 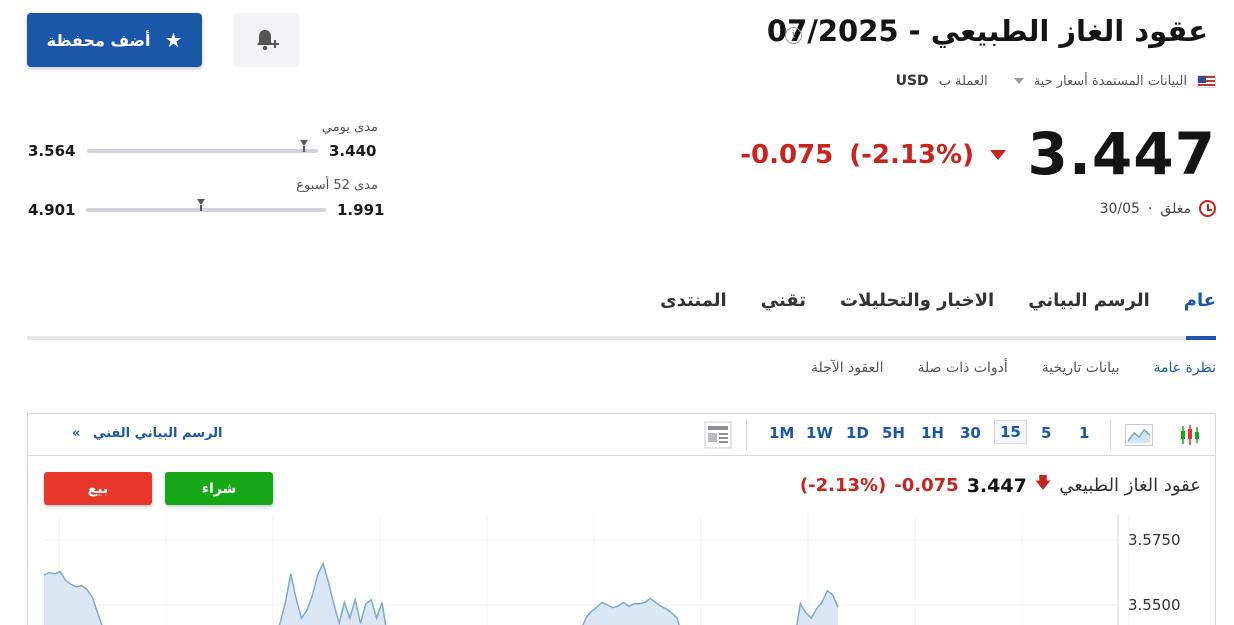 What do you see at coordinates (893, 433) in the screenshot?
I see `timeframe-5h: 5H` at bounding box center [893, 433].